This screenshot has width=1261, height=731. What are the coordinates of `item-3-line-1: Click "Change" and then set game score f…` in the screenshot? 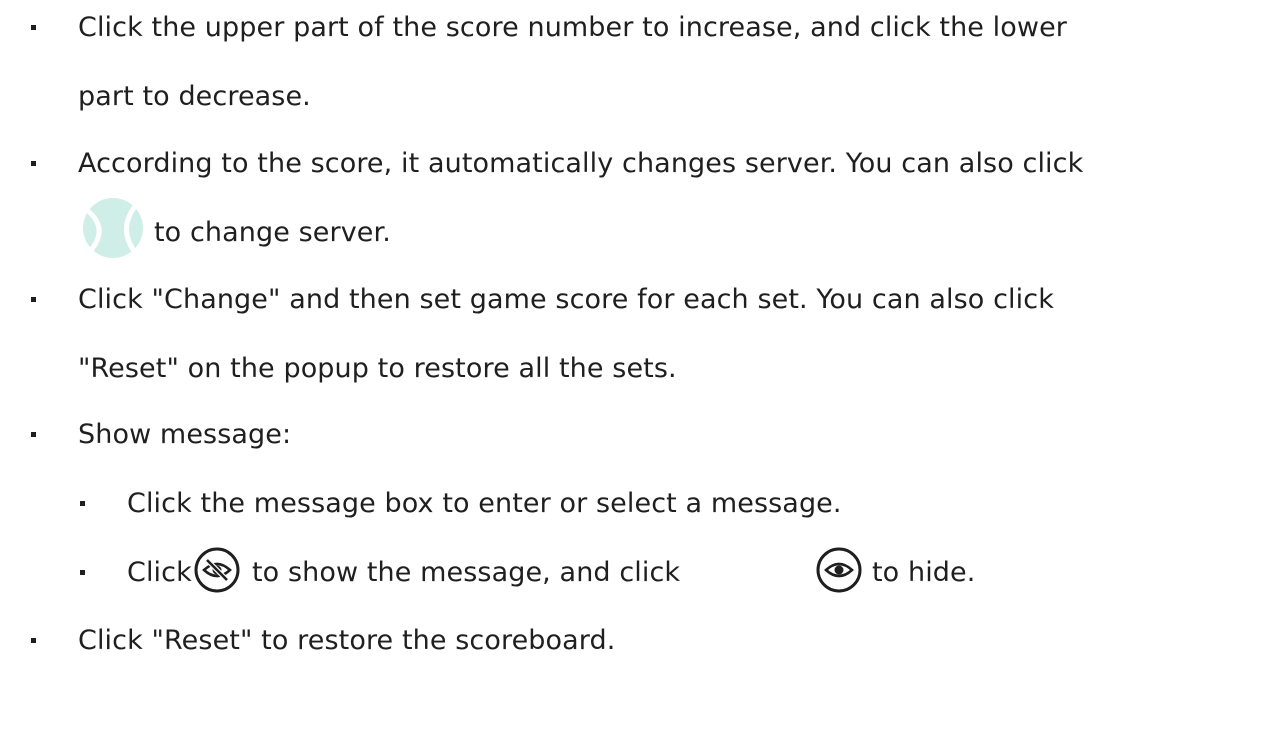 It's located at (566, 299).